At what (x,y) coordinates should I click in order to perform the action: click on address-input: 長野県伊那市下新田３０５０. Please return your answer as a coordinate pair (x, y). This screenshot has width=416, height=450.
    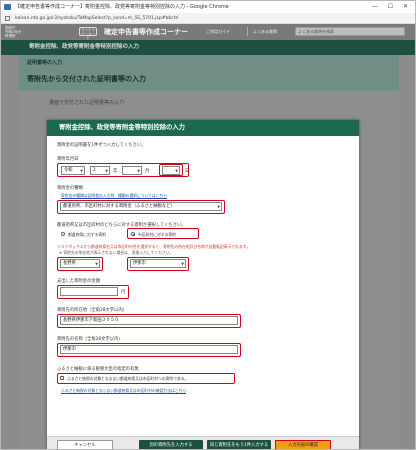
    Looking at the image, I should click on (149, 320).